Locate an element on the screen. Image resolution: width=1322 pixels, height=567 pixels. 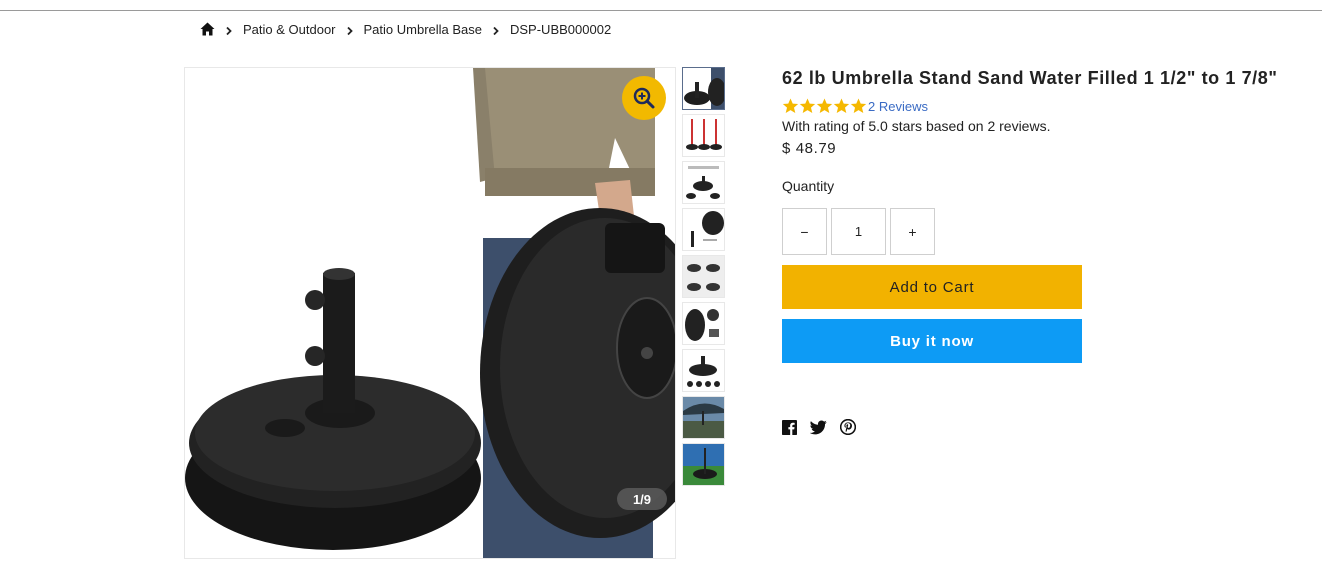
top-divider is located at coordinates (661, 10).